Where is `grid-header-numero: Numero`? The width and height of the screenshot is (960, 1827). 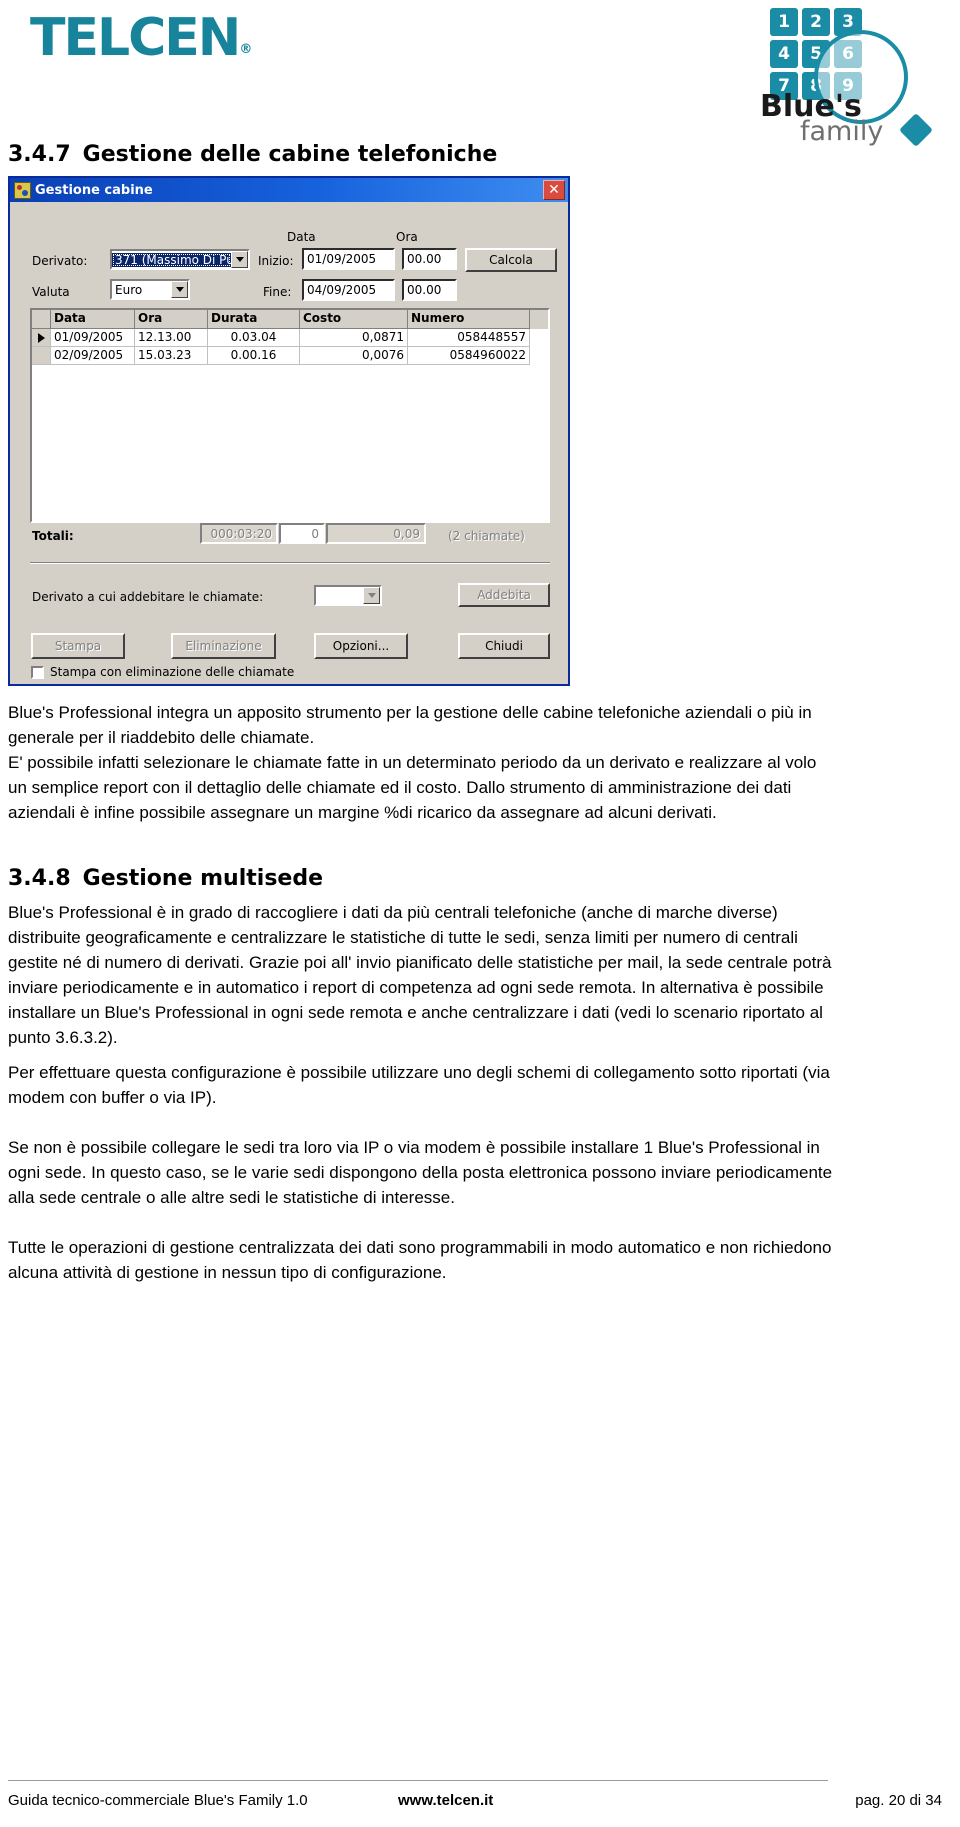
grid-header-numero: Numero is located at coordinates (469, 319).